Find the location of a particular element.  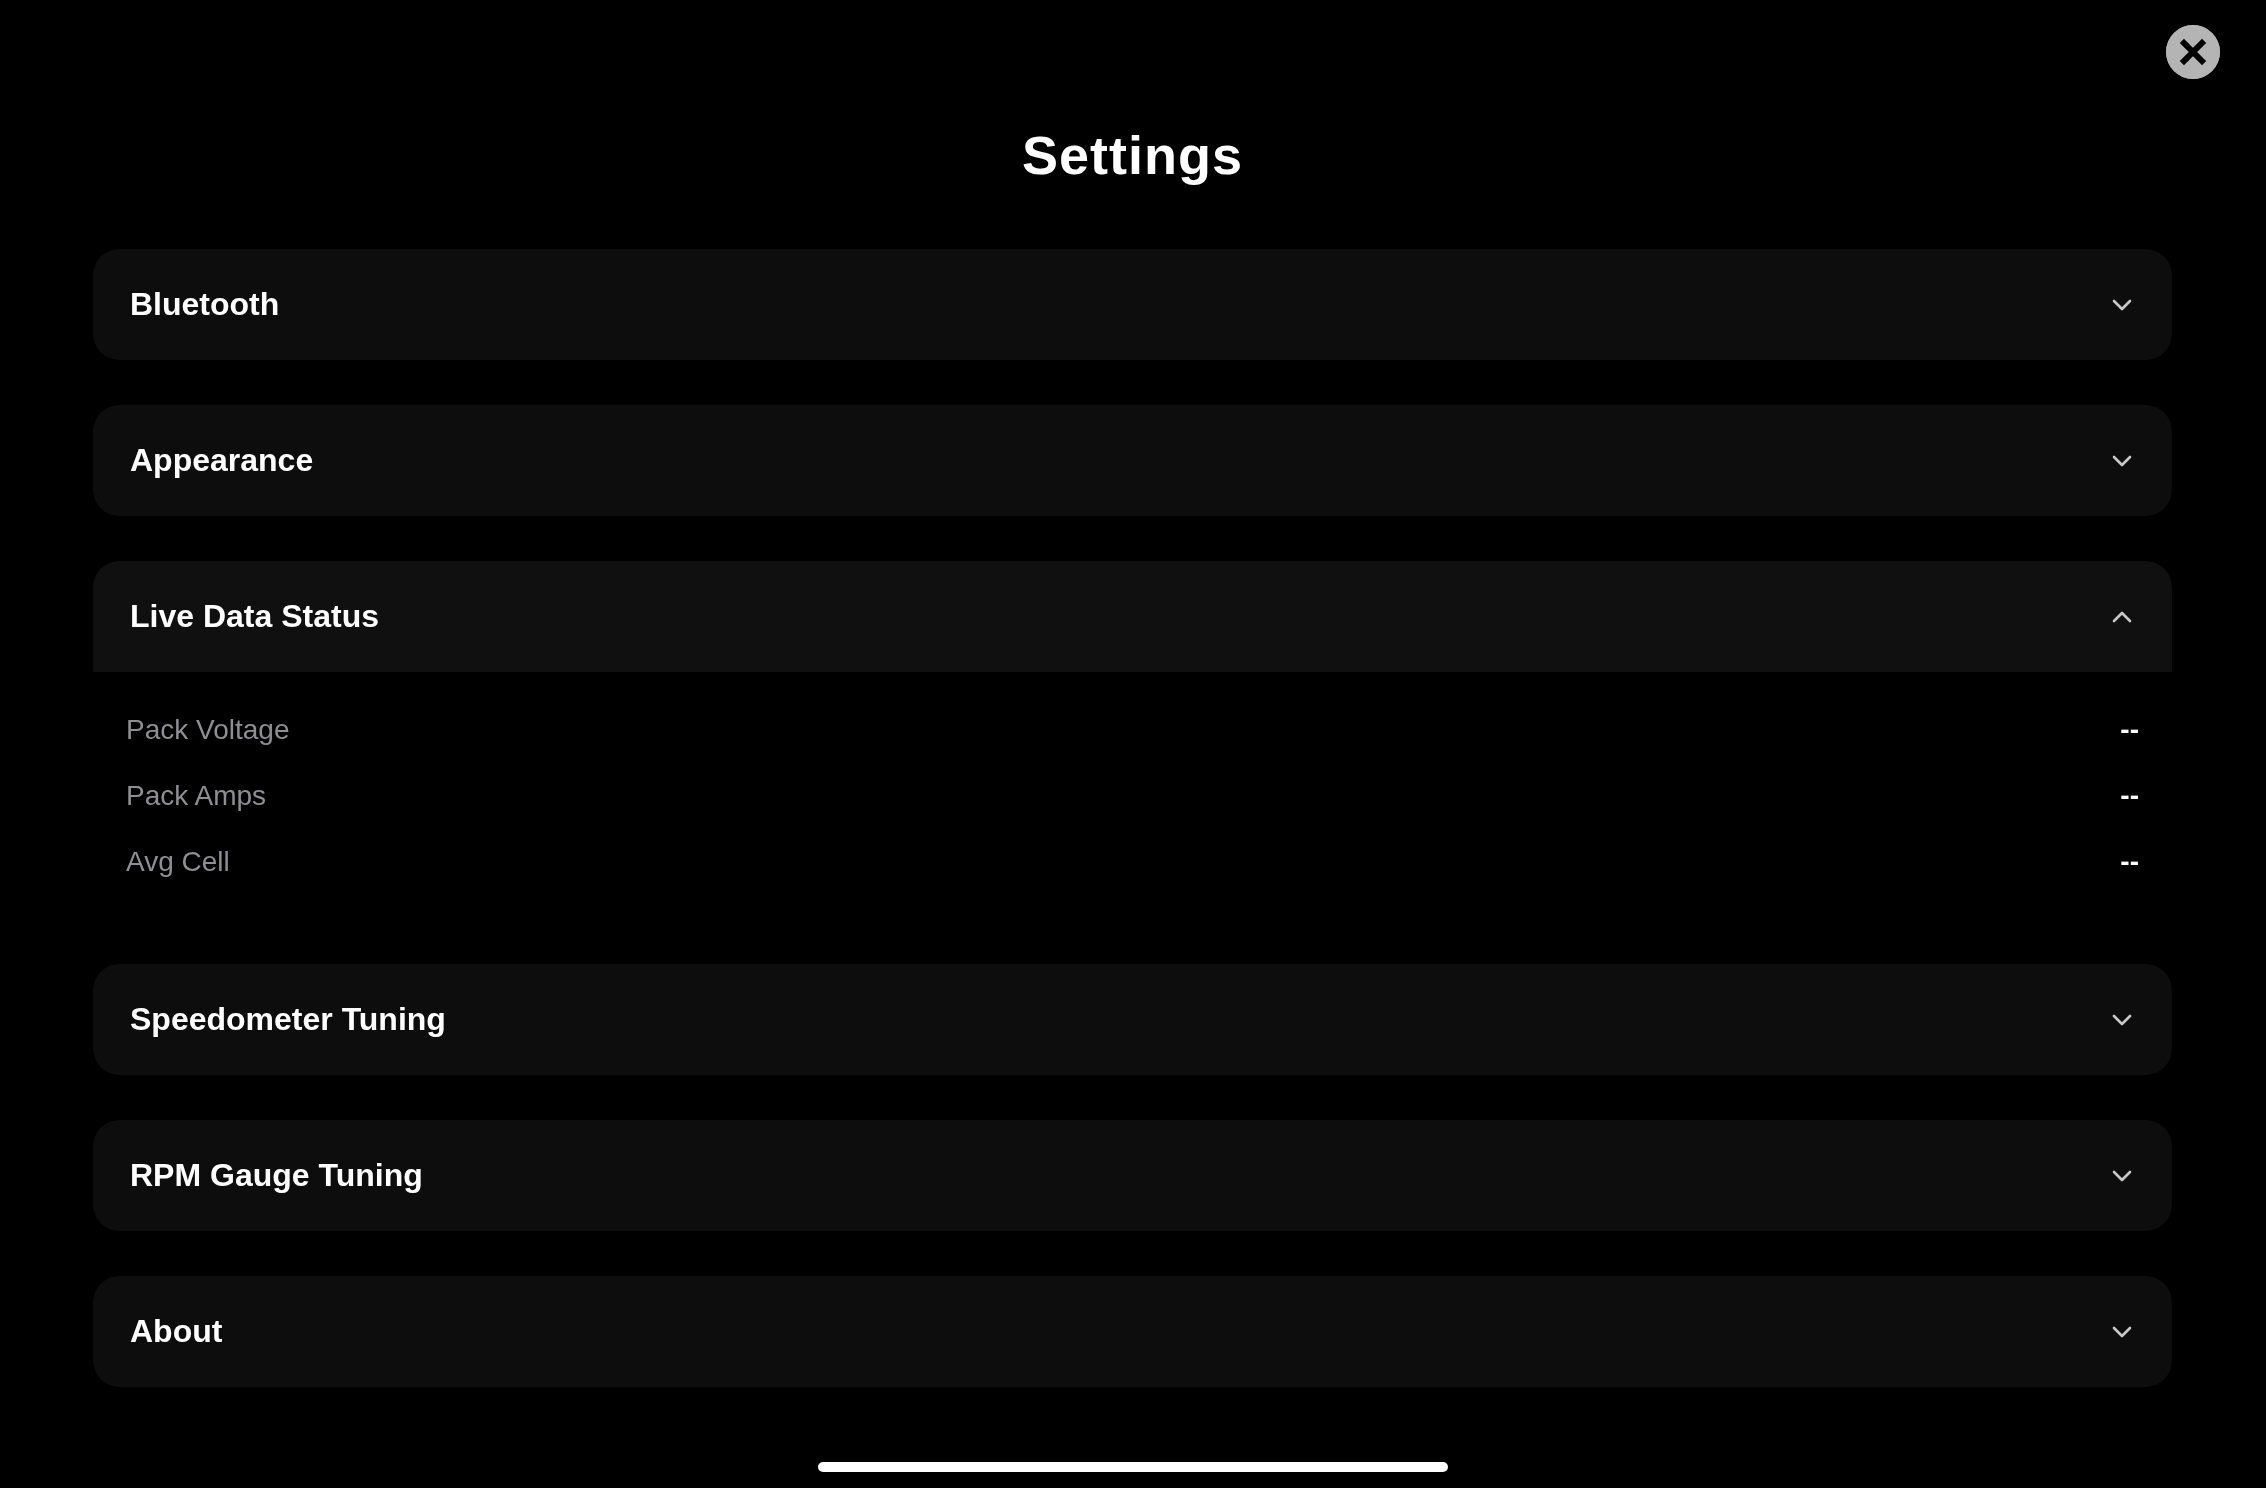

close-button is located at coordinates (2193, 52).